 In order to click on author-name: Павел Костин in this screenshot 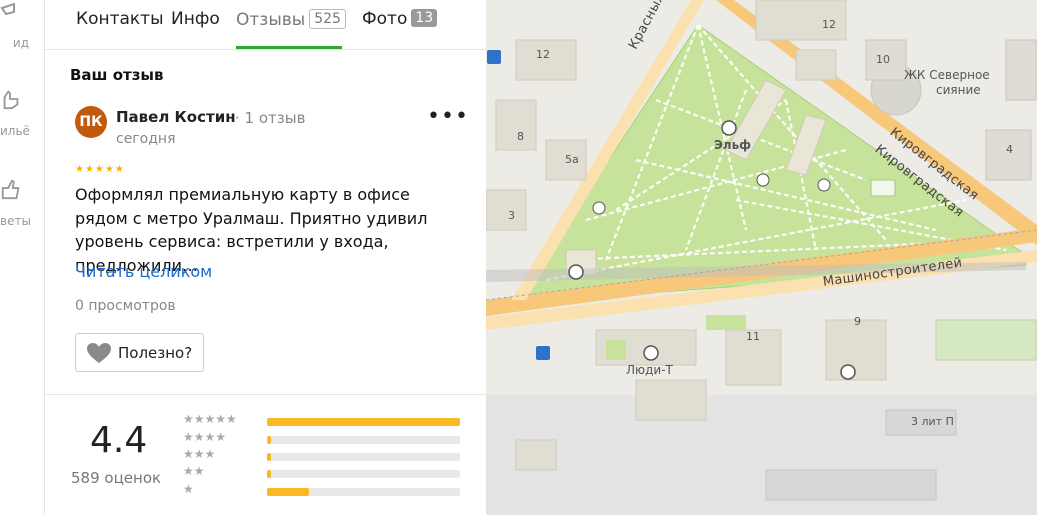, I will do `click(176, 117)`.